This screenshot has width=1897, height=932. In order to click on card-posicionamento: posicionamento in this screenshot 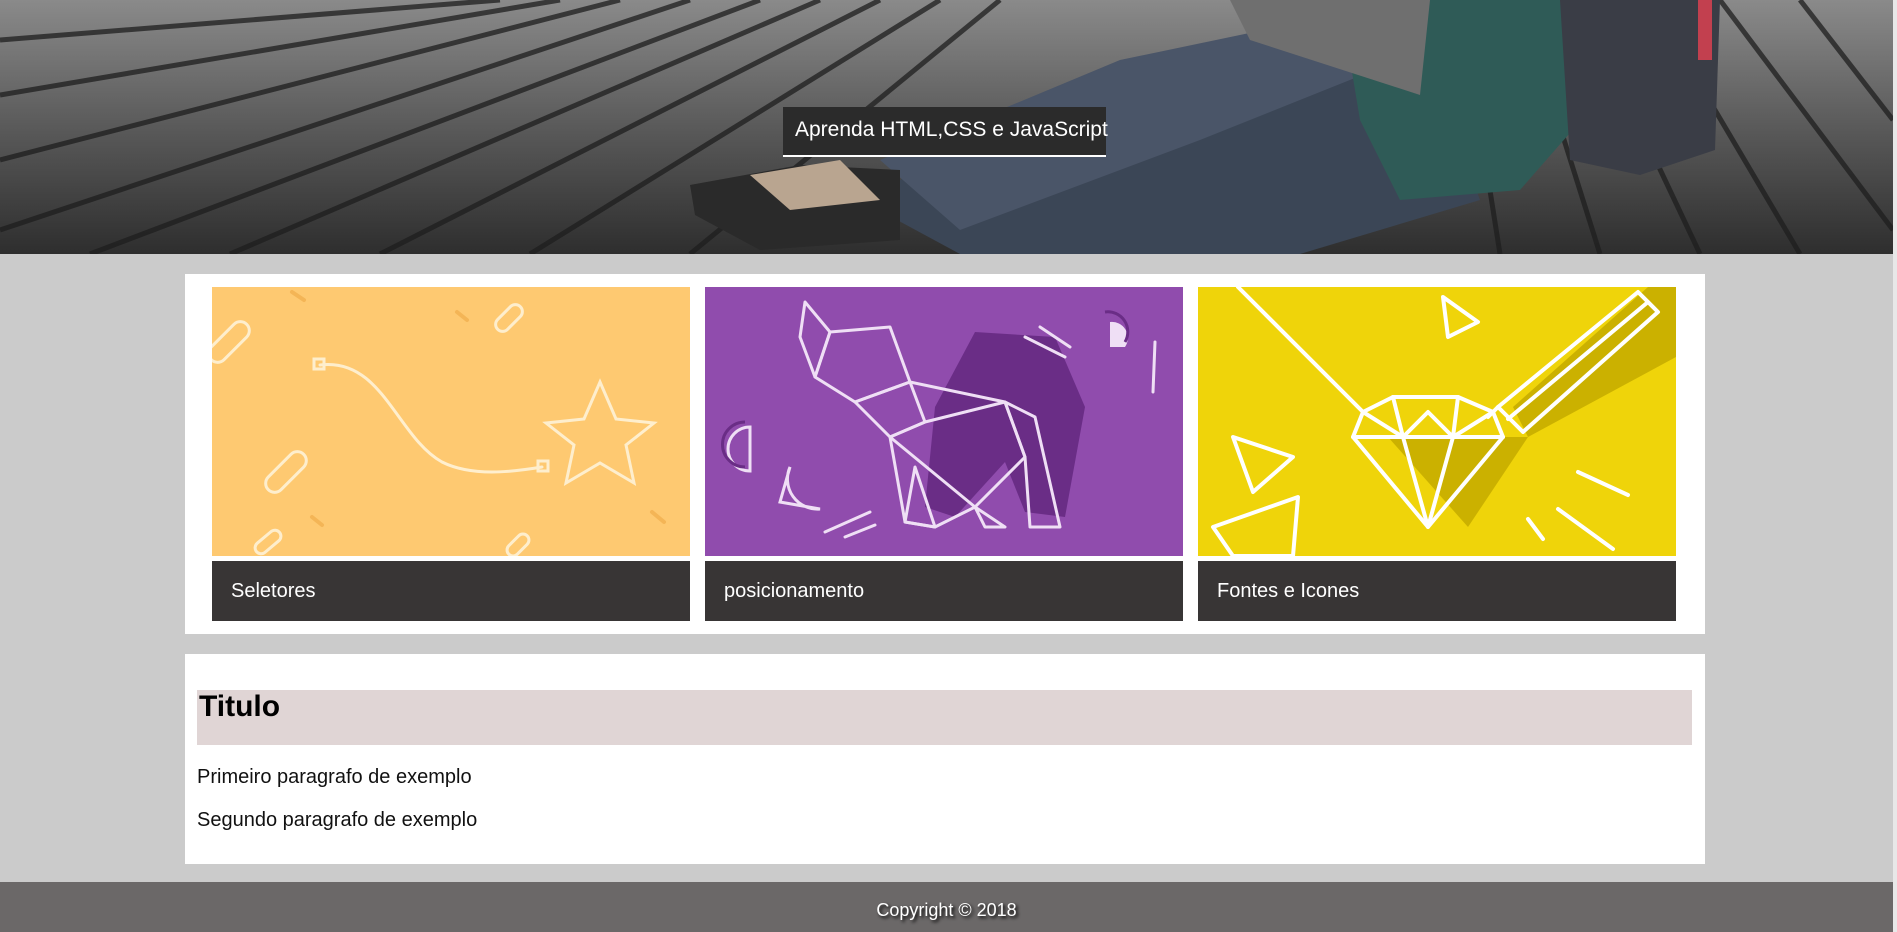, I will do `click(944, 454)`.